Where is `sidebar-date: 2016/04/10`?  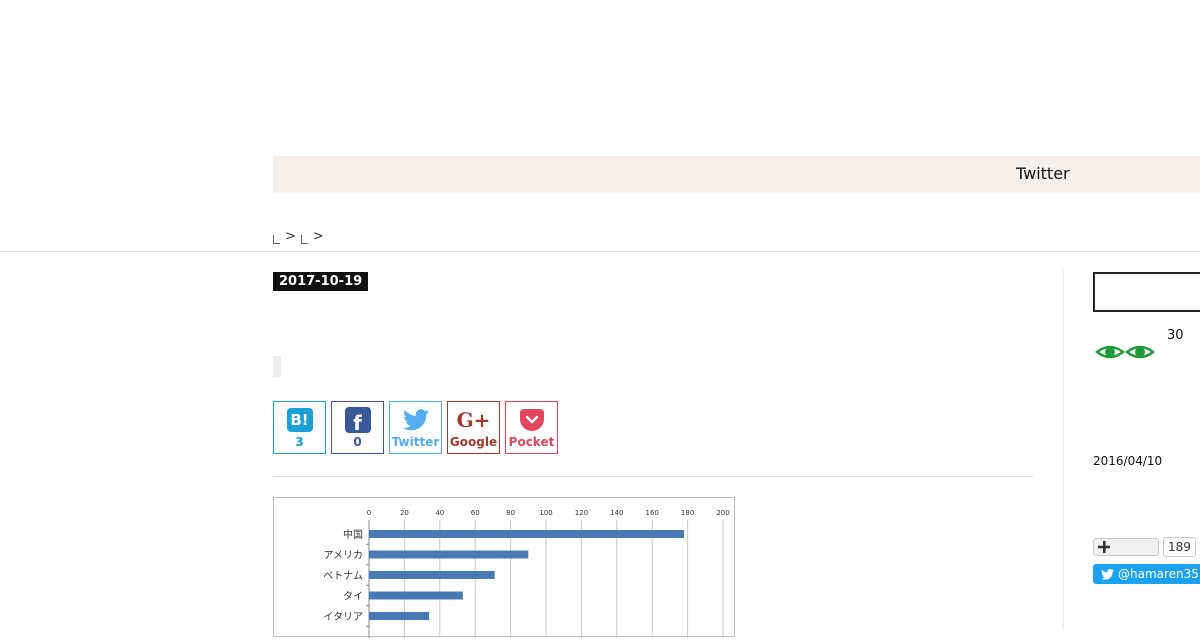 sidebar-date: 2016/04/10 is located at coordinates (1128, 461).